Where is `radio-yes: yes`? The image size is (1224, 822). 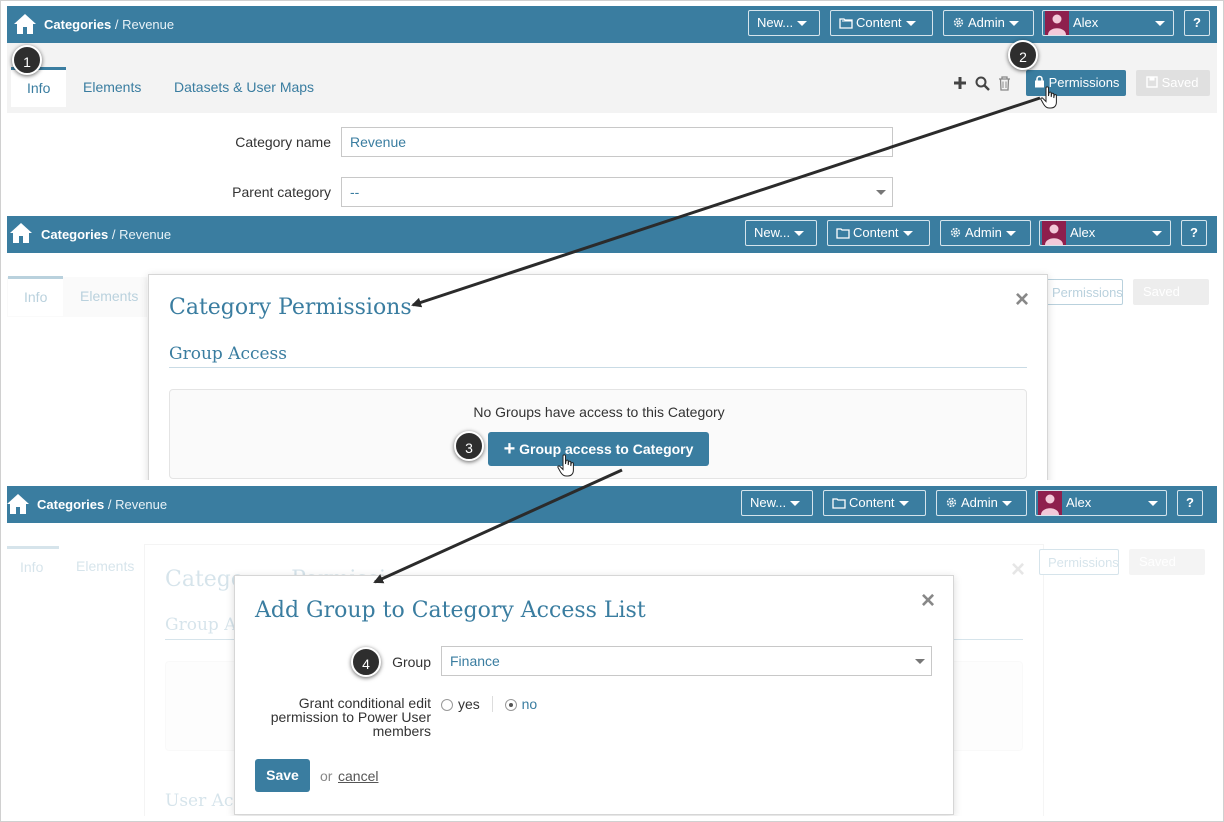
radio-yes: yes is located at coordinates (460, 704).